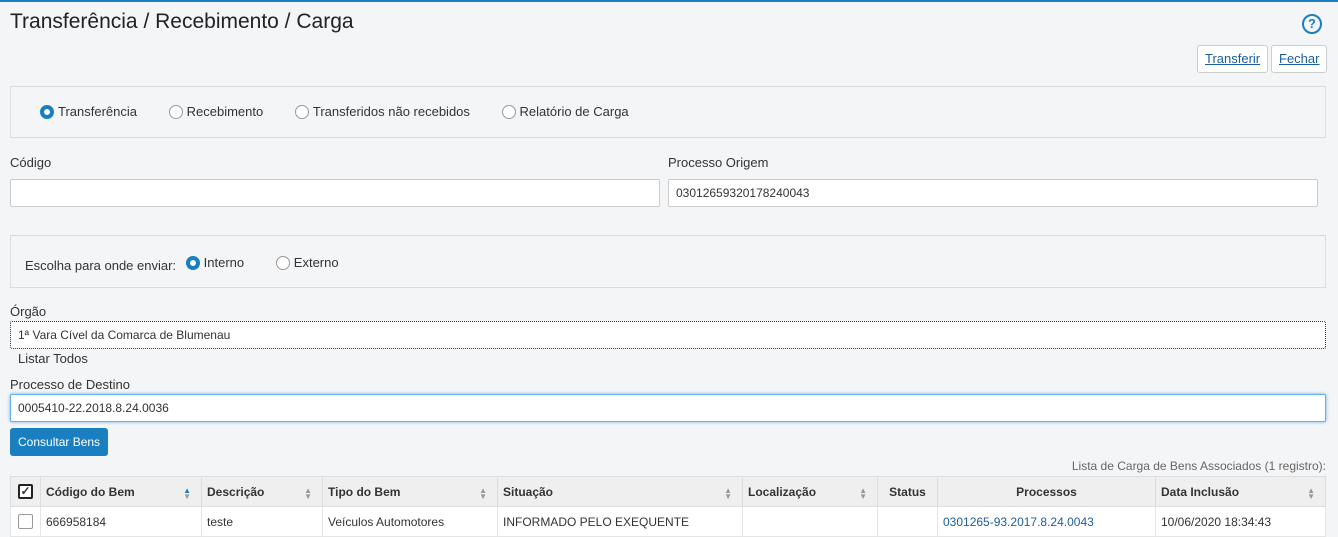 This screenshot has width=1338, height=537. What do you see at coordinates (907, 491) in the screenshot?
I see `header-status: Status` at bounding box center [907, 491].